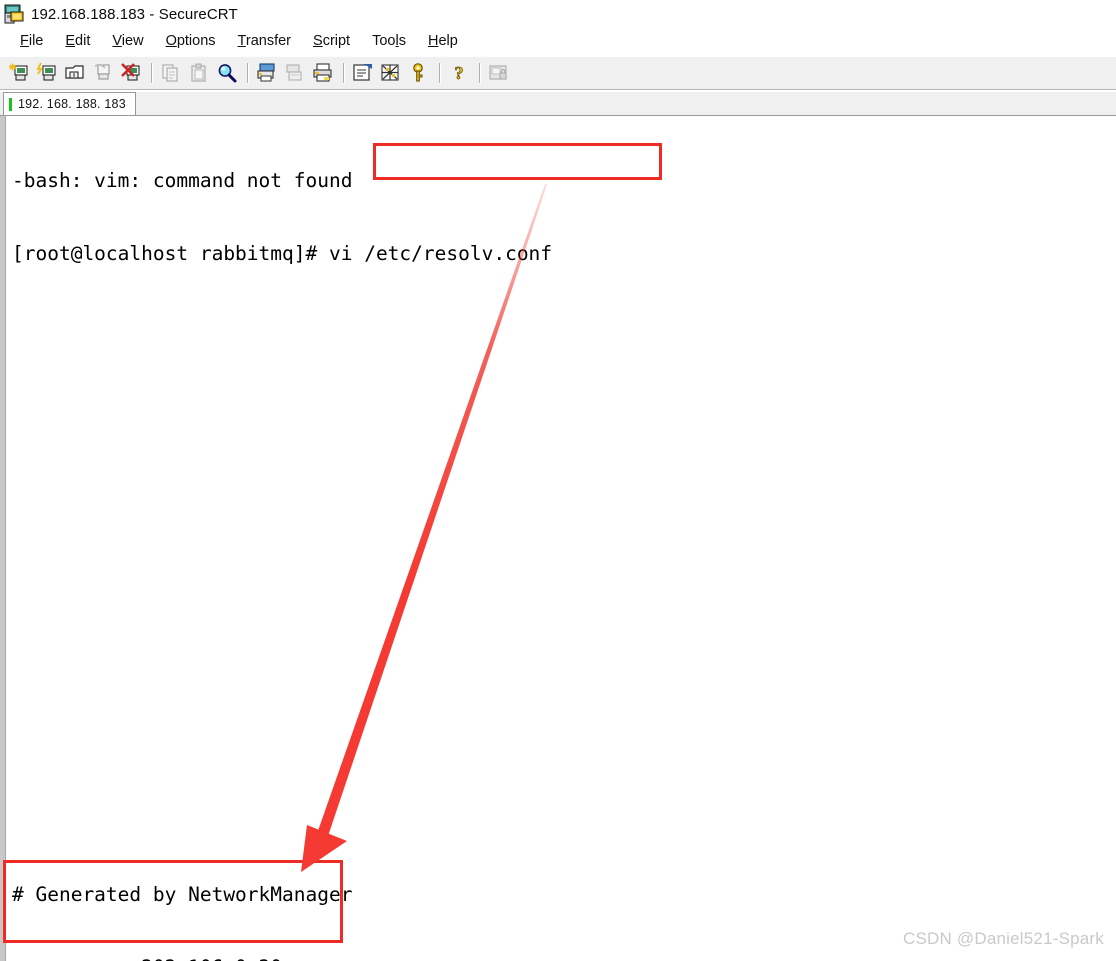 The width and height of the screenshot is (1116, 961). Describe the element at coordinates (127, 41) in the screenshot. I see `menu-view: View` at that location.